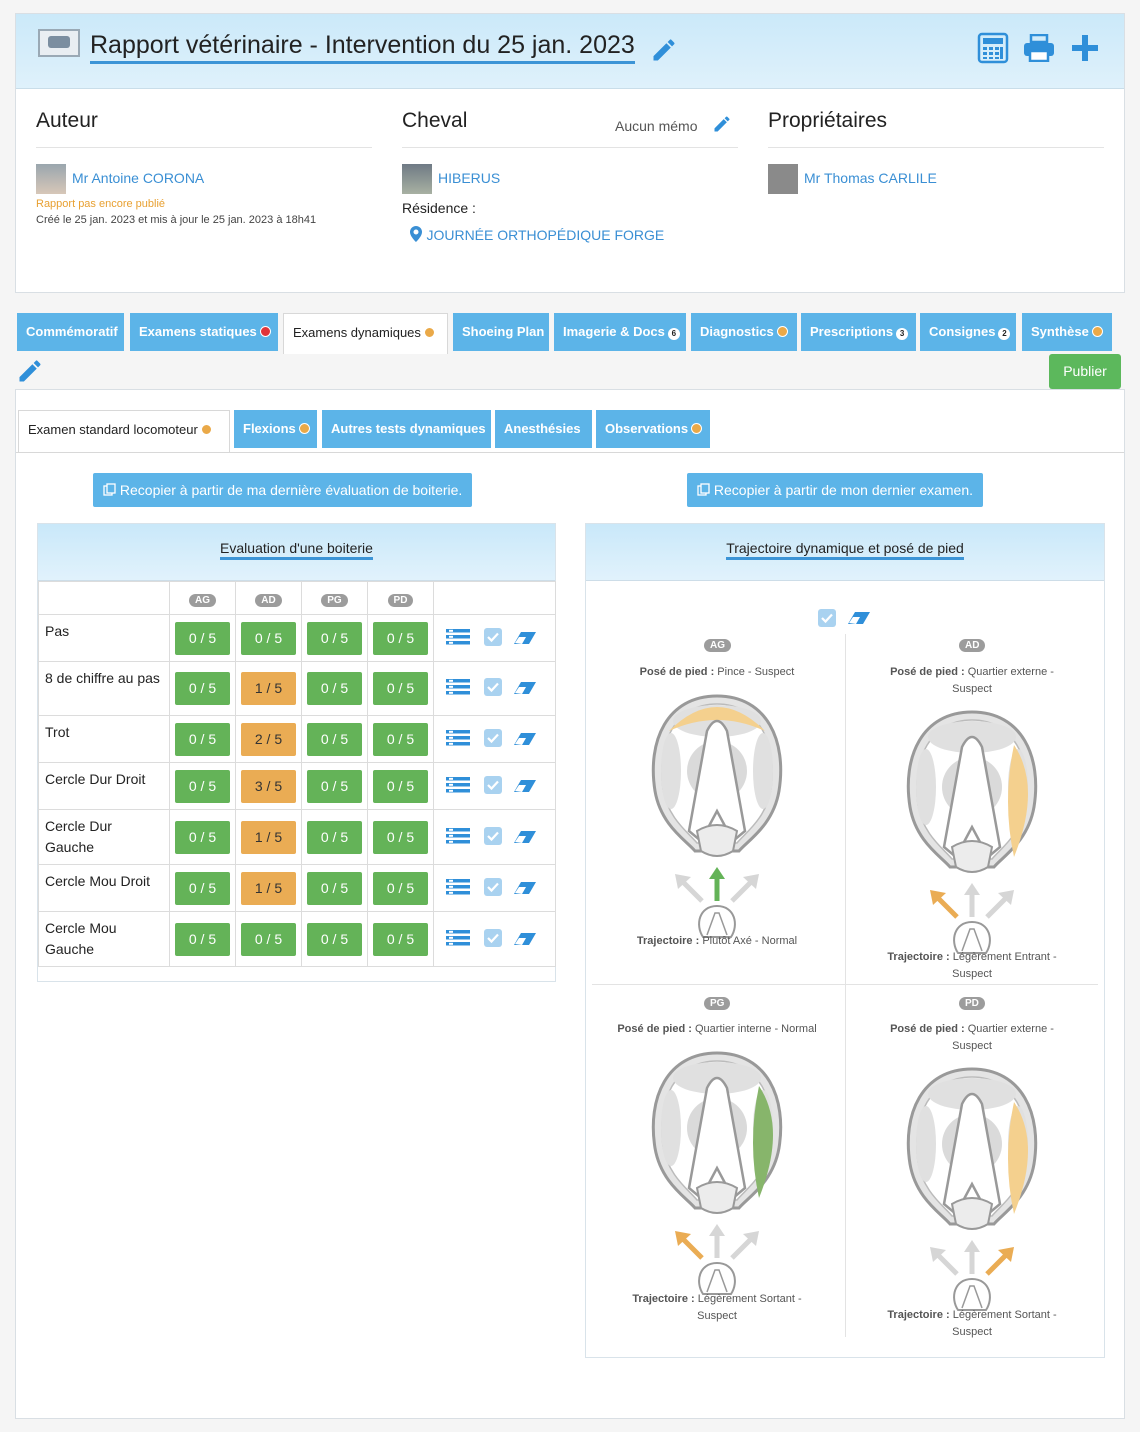 Image resolution: width=1140 pixels, height=1432 pixels. What do you see at coordinates (744, 332) in the screenshot?
I see `tab-diagnostics: Diagnostics` at bounding box center [744, 332].